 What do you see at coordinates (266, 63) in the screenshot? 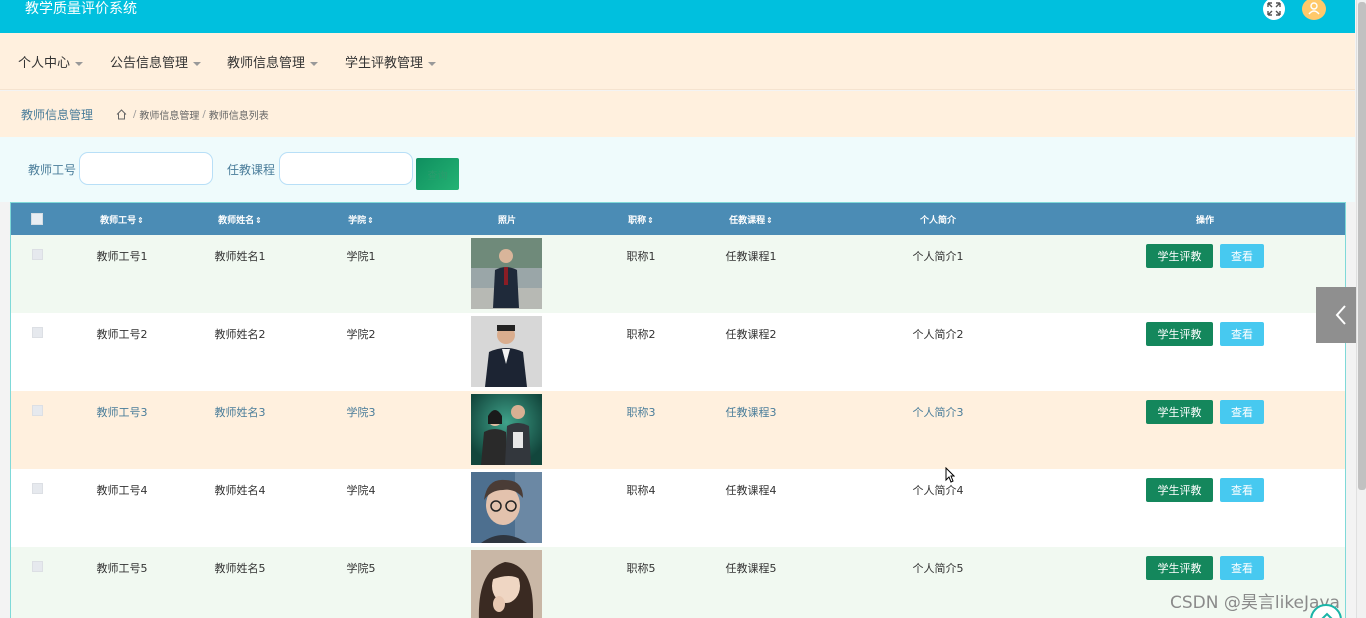
I see `nav-label: 教师信息管理` at bounding box center [266, 63].